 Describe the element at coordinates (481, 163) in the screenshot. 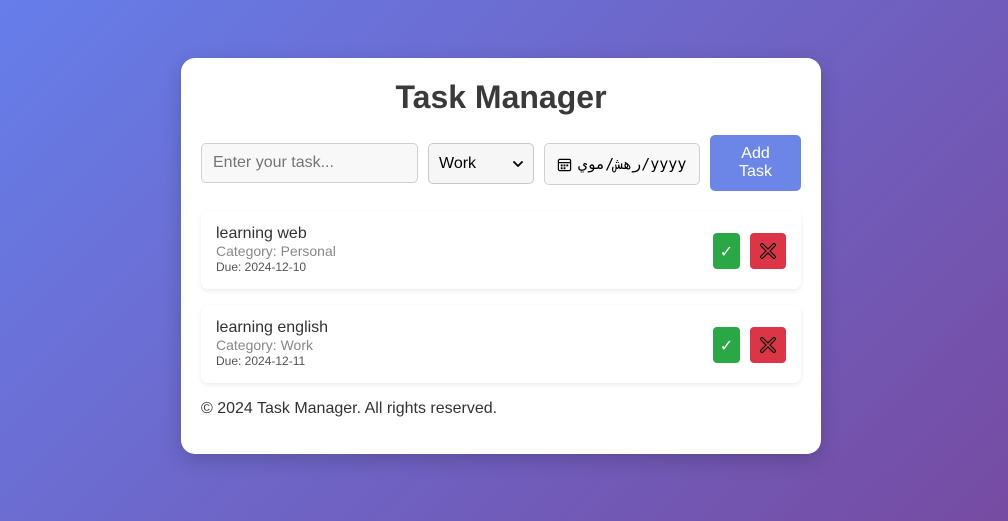

I see `category-select: Work` at that location.